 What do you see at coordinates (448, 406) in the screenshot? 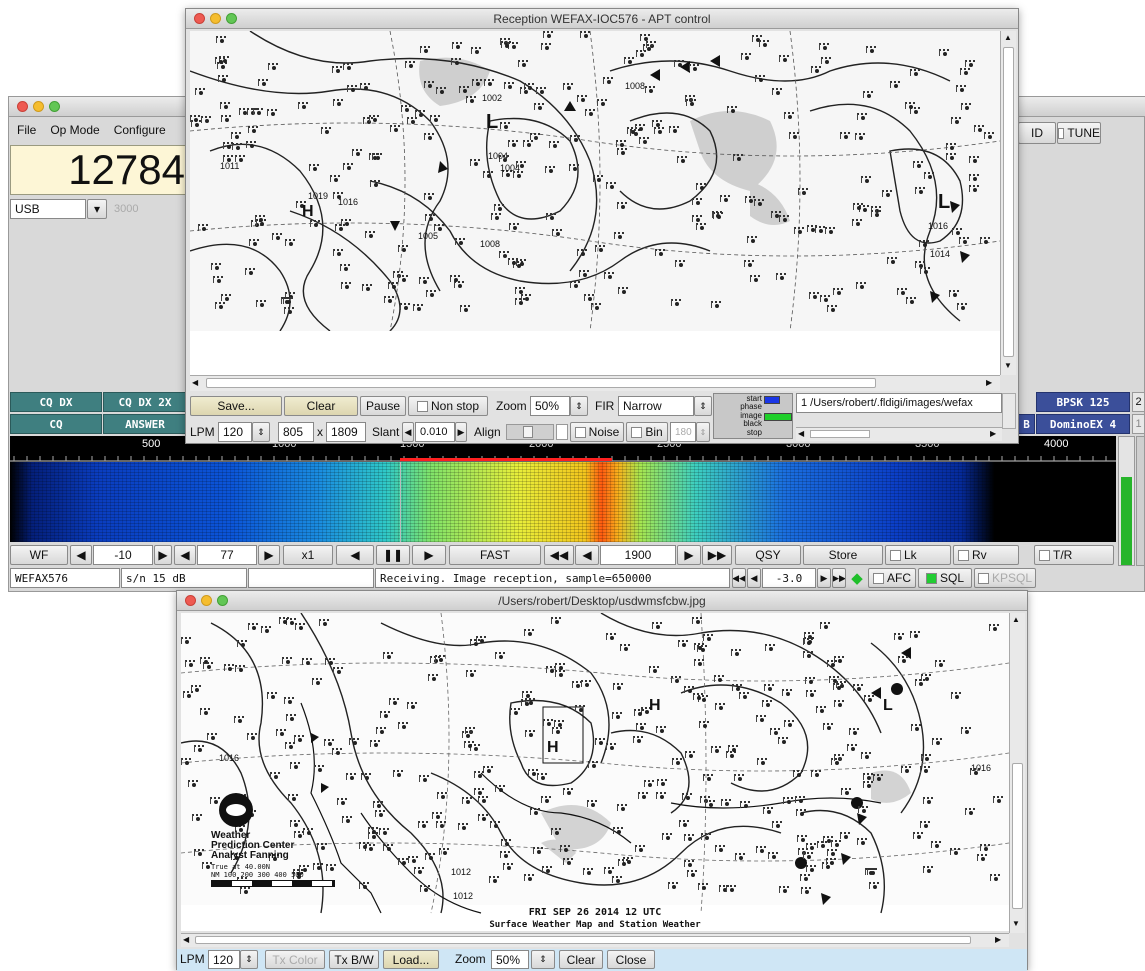
I see `non-stop-toggle: Non stop` at bounding box center [448, 406].